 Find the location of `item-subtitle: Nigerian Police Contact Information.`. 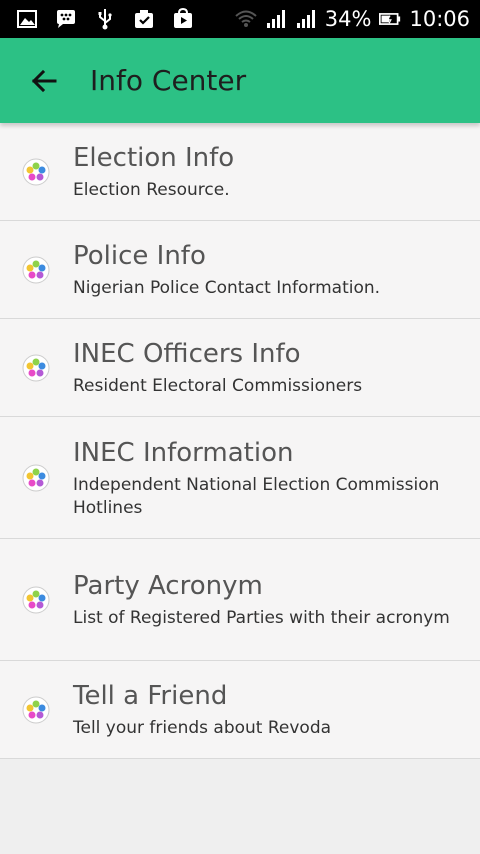

item-subtitle: Nigerian Police Contact Information. is located at coordinates (227, 288).